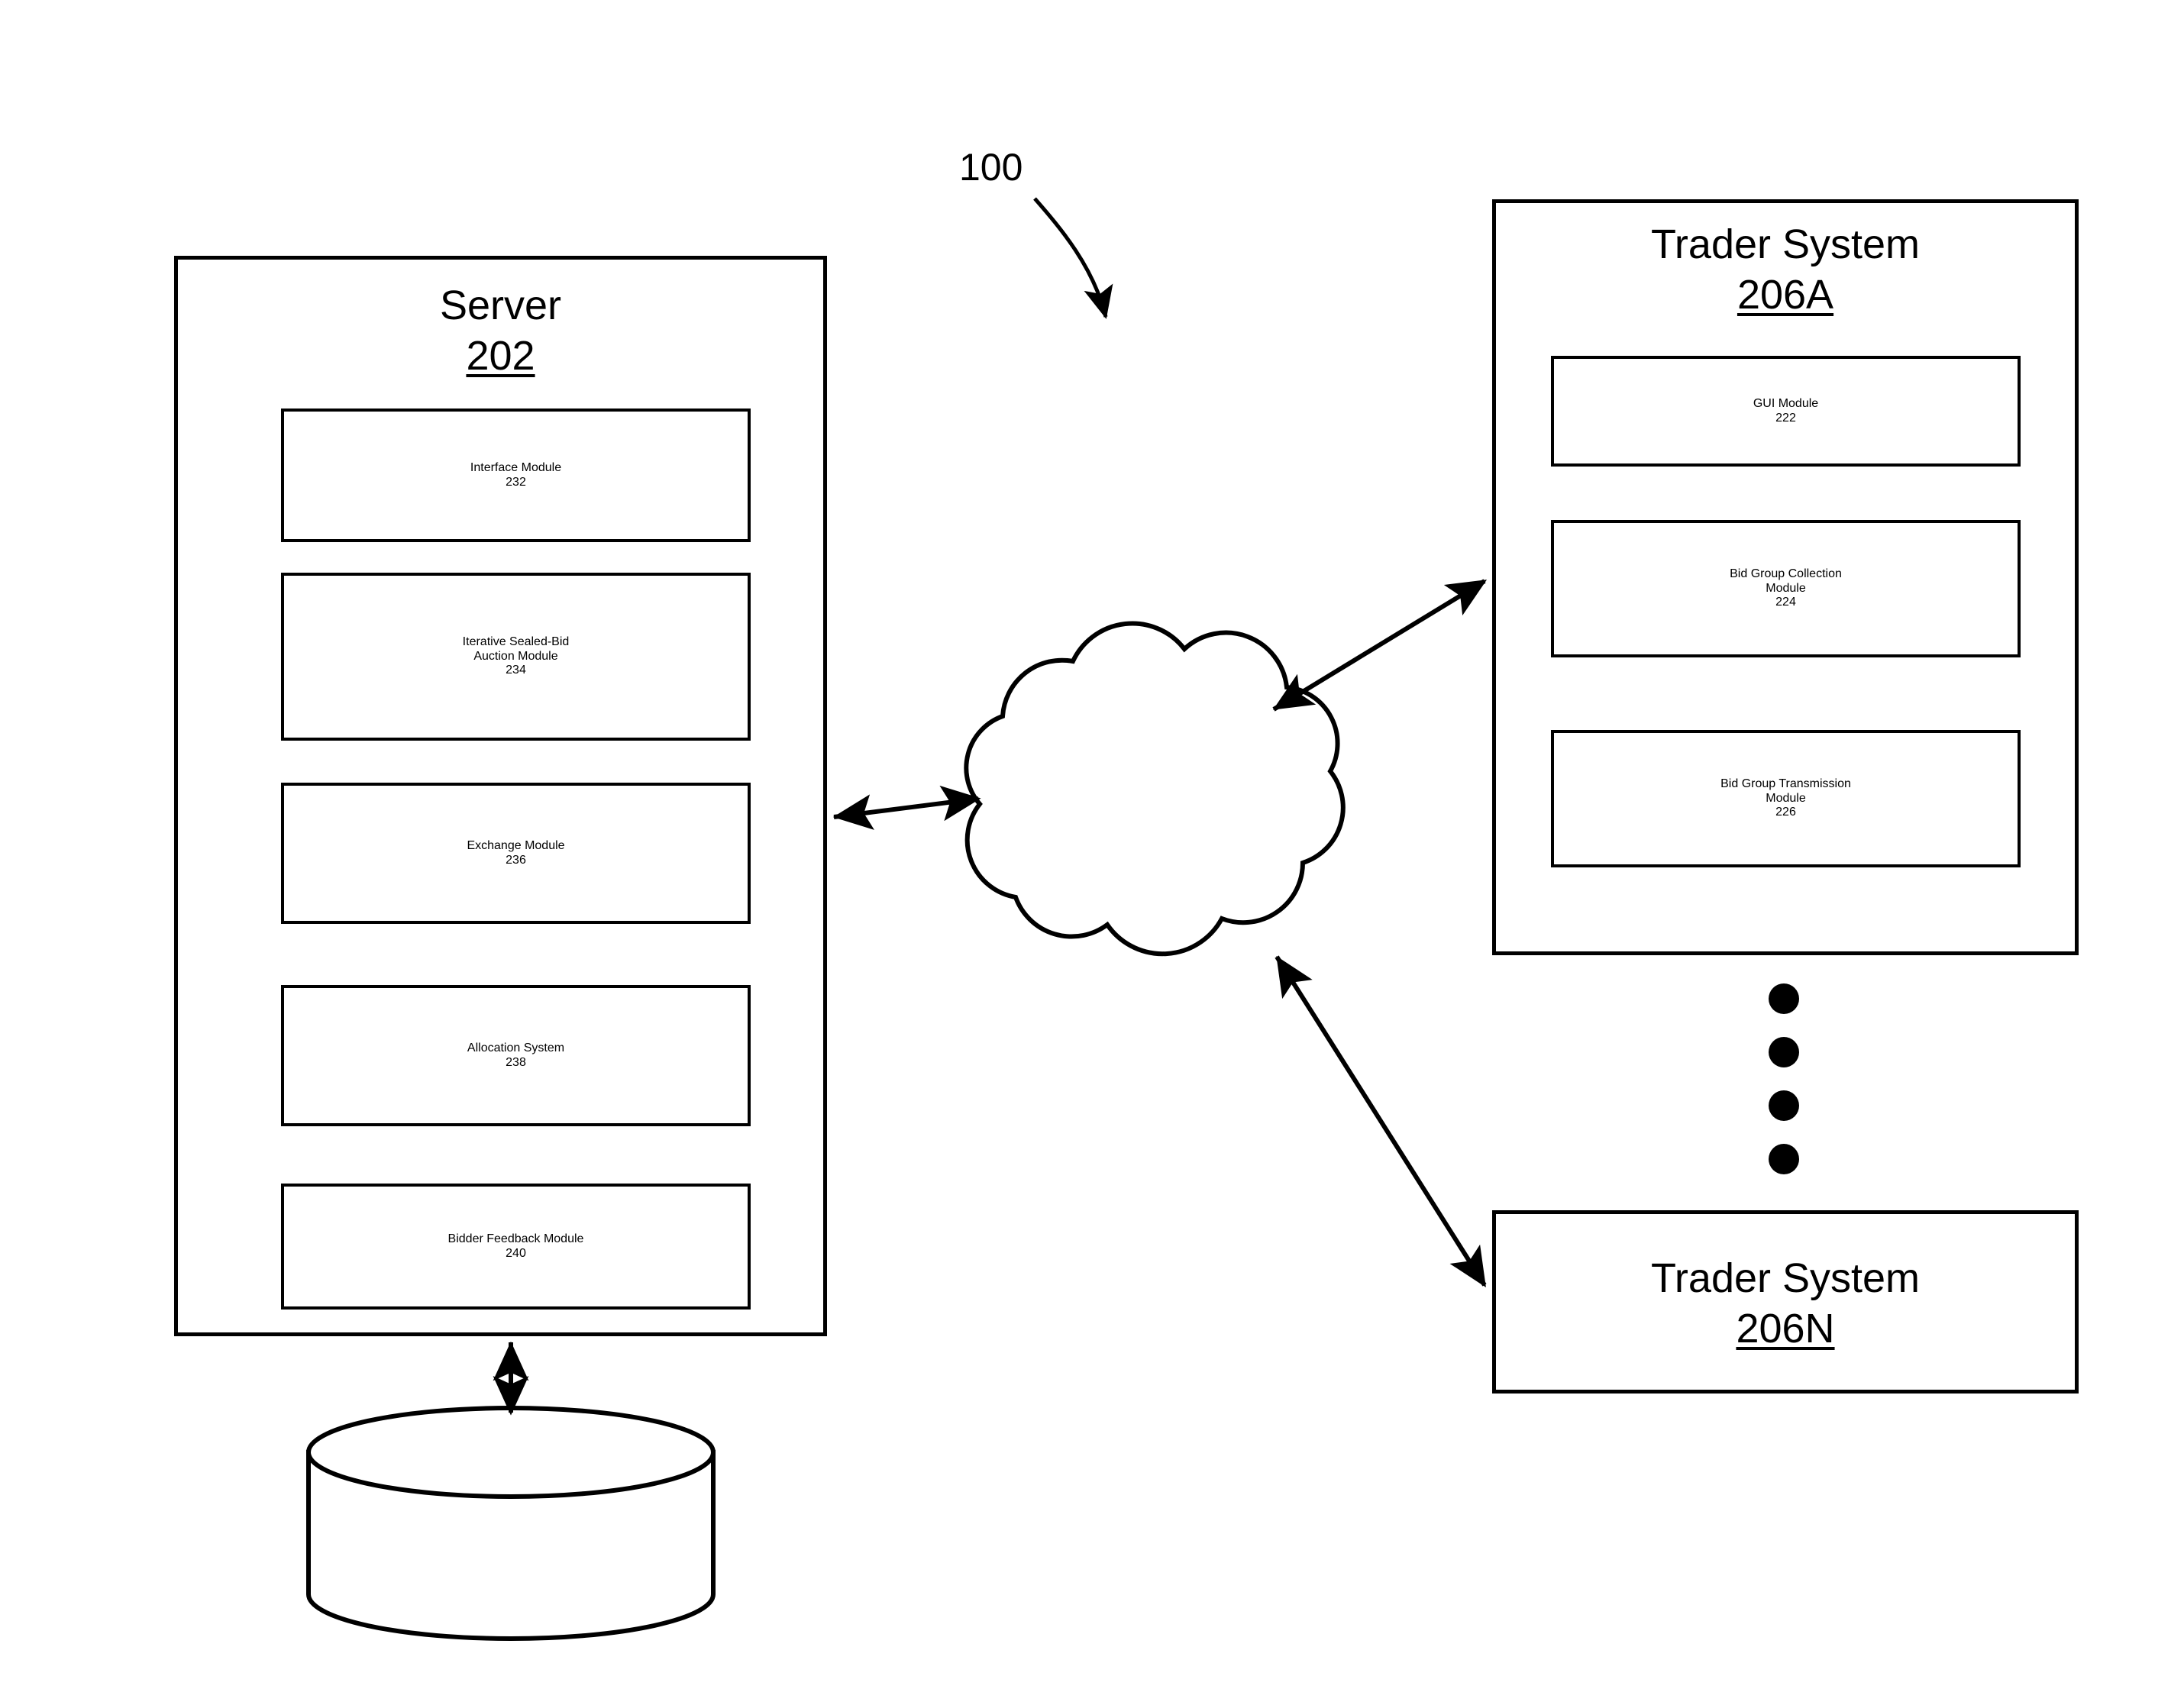  I want to click on module-auction-label-line1: Iterative Sealed-Bid, so click(516, 642).